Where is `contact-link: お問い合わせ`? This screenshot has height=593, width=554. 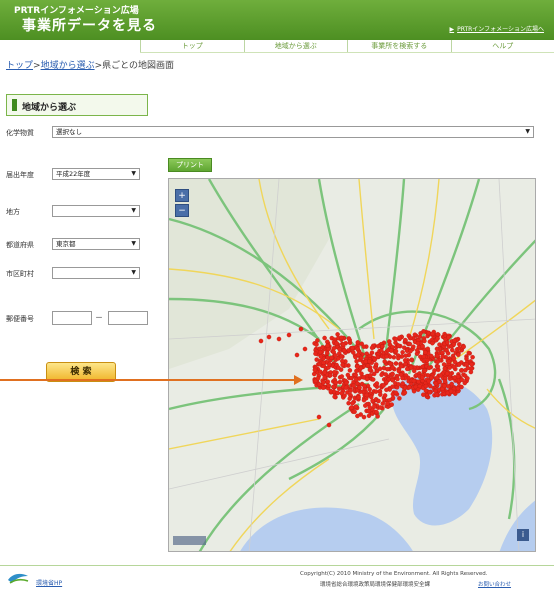
contact-link: お問い合わせ is located at coordinates (494, 584).